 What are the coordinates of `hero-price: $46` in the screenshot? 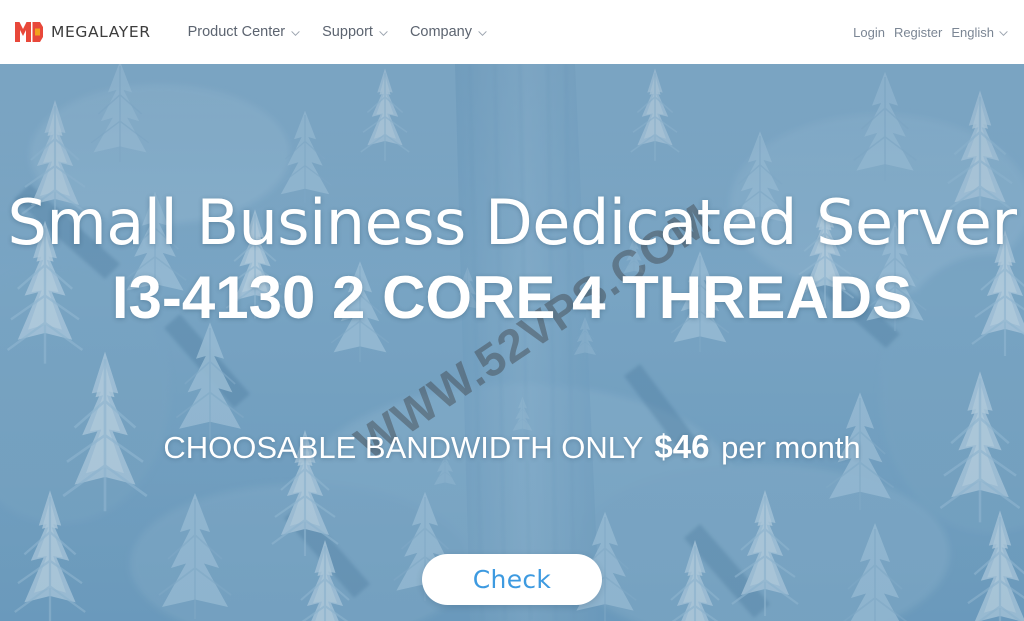 It's located at (682, 446).